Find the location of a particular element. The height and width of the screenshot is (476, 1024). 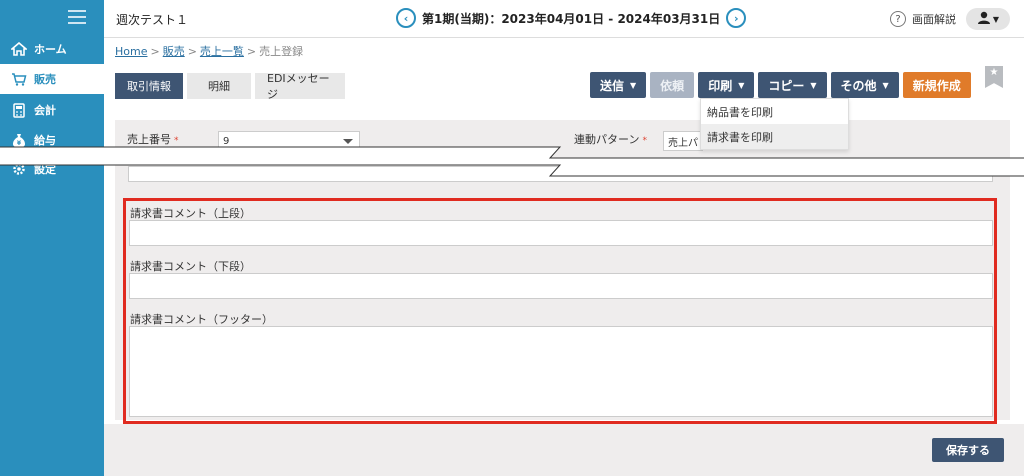

linkage-pattern-value: 売上パ is located at coordinates (683, 143).